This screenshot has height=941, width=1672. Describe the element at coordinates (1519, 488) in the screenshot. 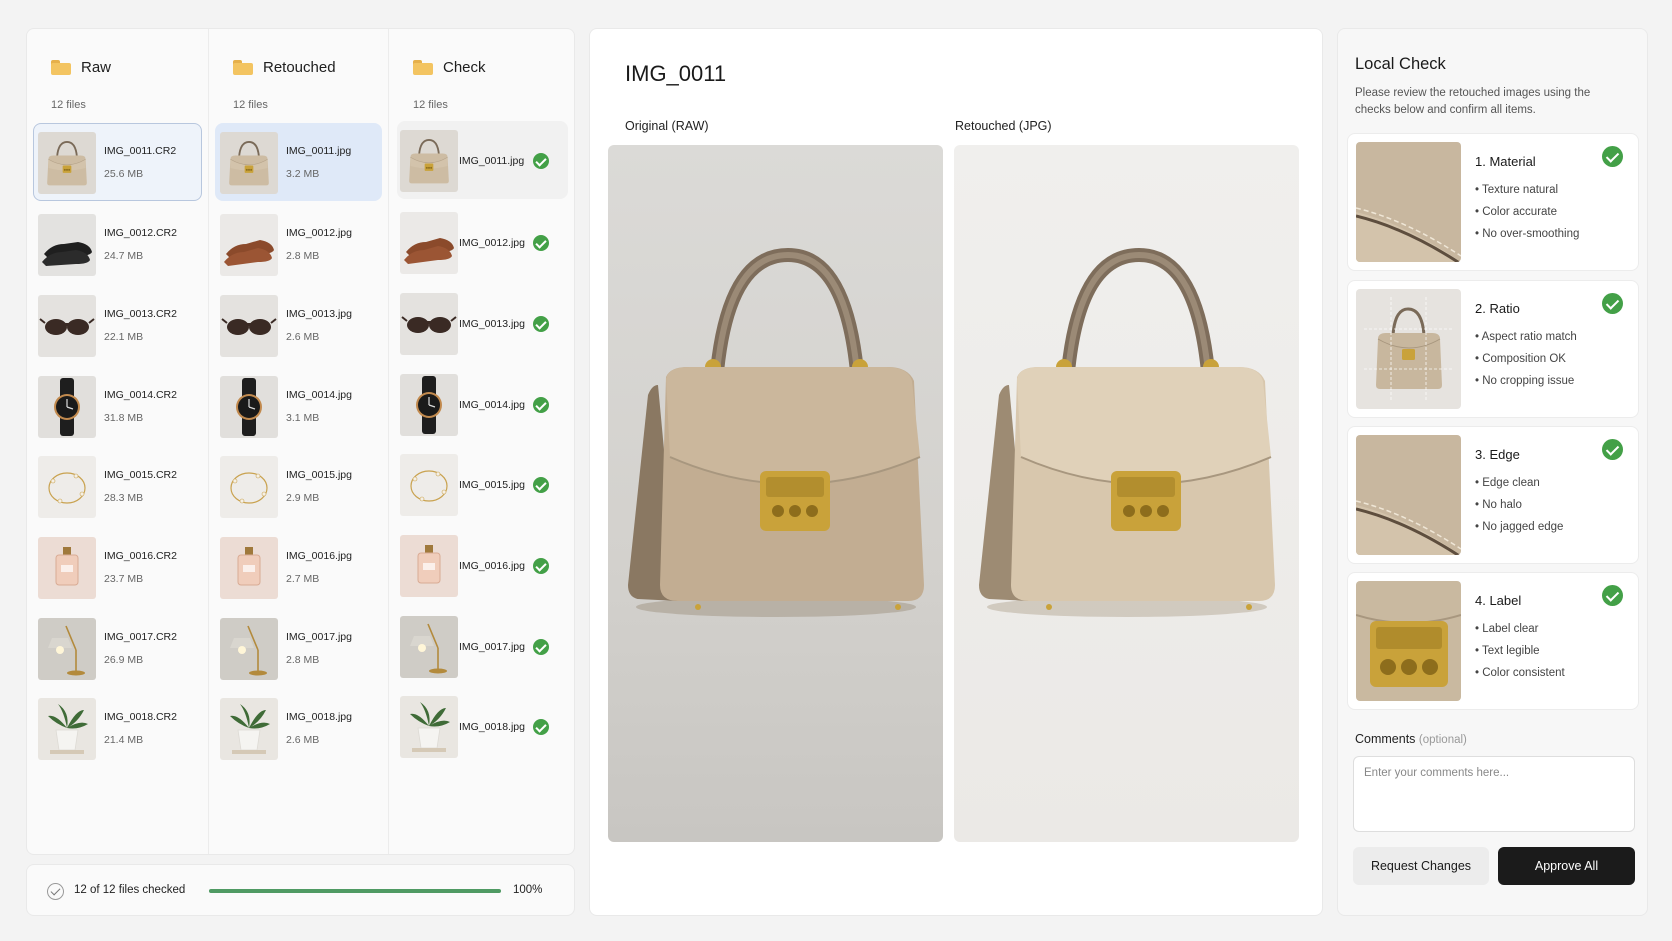

I see `check-point: Edge clean` at that location.